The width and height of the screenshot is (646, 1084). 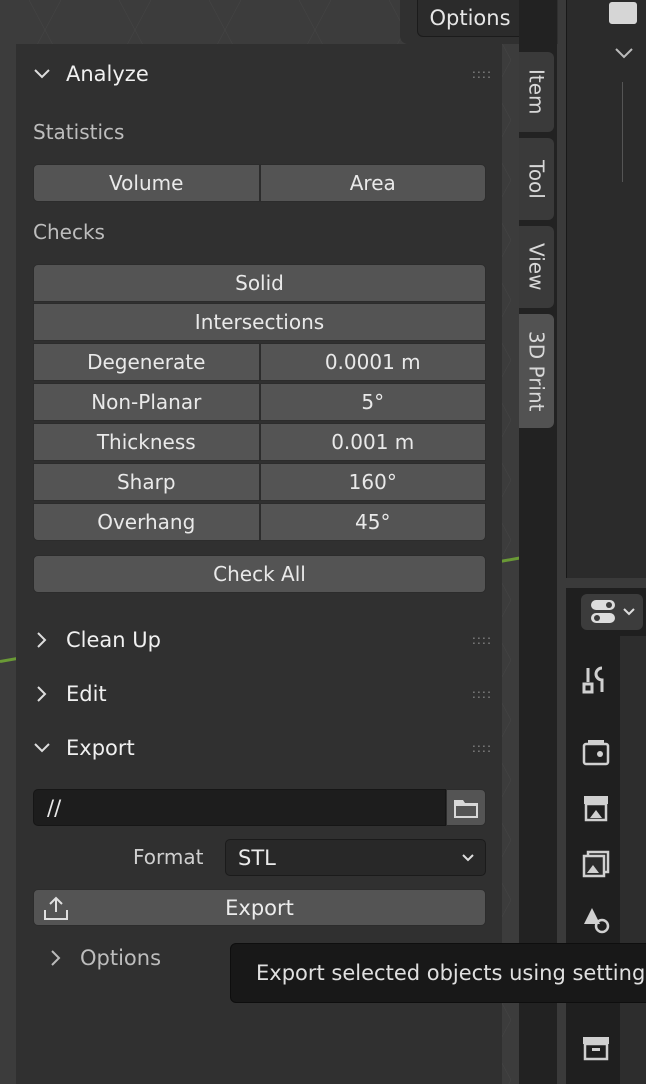 I want to click on sharp-button: Sharp, so click(x=146, y=482).